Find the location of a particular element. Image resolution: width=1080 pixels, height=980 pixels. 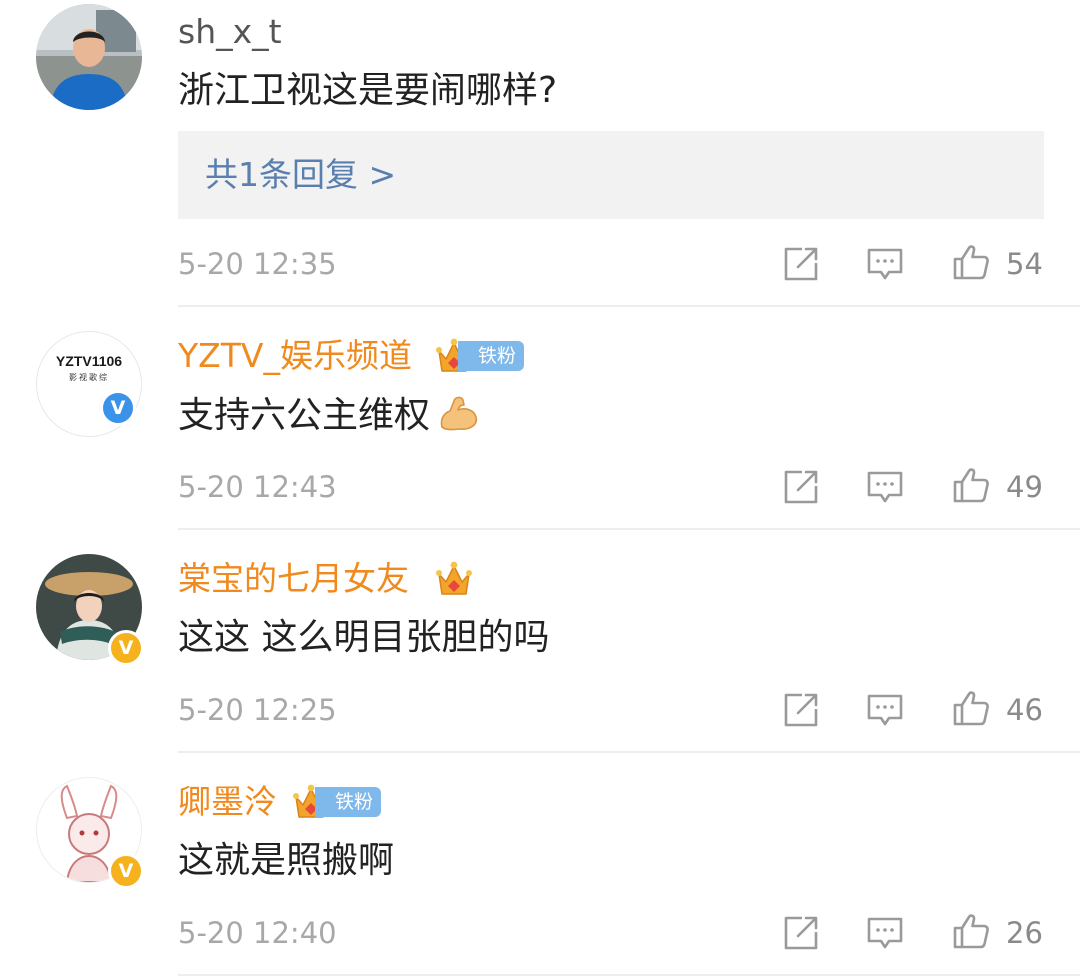

username: 卿墨泠 is located at coordinates (227, 802).